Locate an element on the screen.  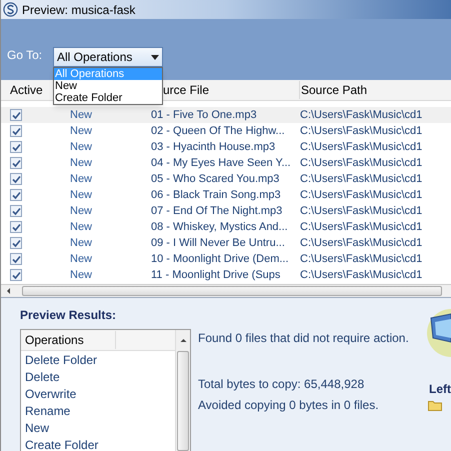
horizontal-scrollbar is located at coordinates (226, 290).